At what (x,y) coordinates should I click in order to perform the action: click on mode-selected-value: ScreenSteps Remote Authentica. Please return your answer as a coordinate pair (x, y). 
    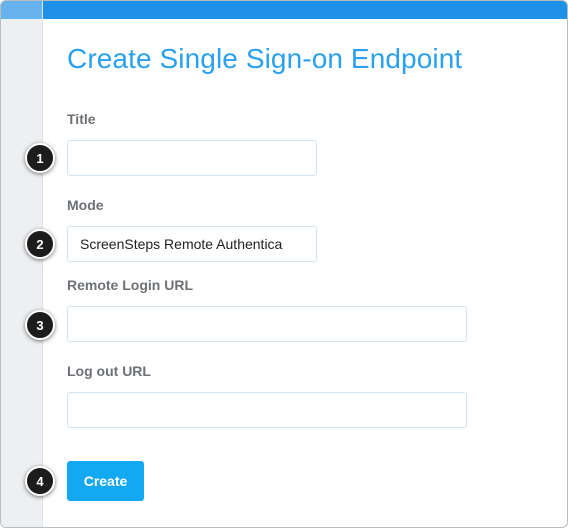
    Looking at the image, I should click on (181, 244).